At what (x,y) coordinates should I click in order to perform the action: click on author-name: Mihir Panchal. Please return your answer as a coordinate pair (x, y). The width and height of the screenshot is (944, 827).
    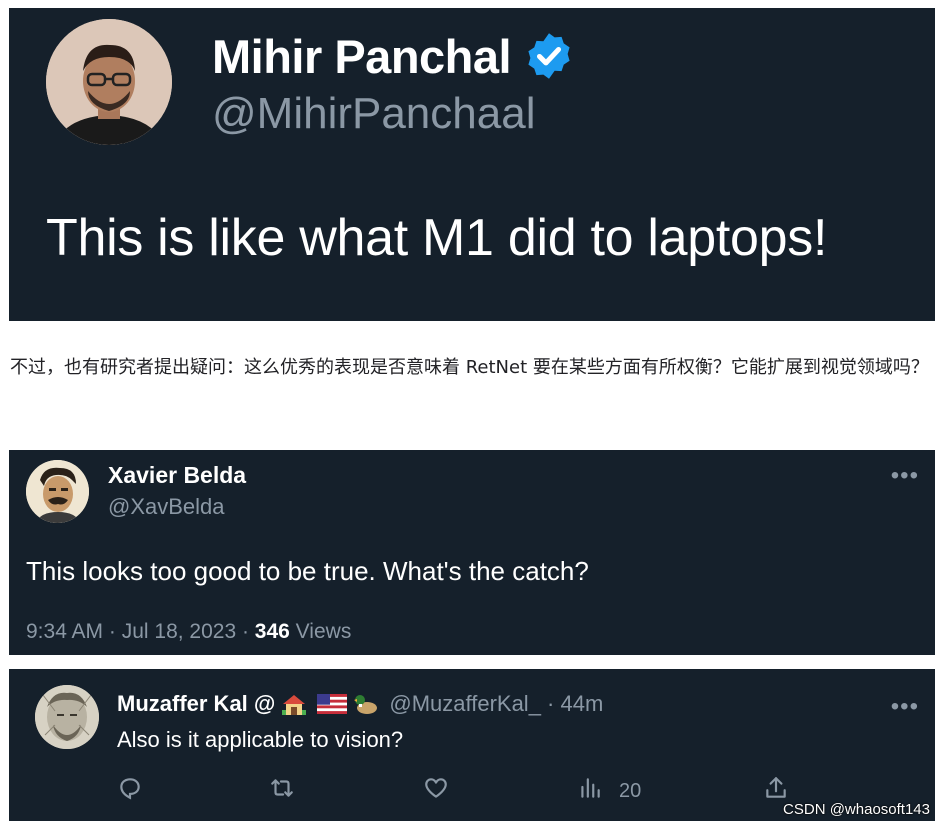
    Looking at the image, I should click on (362, 56).